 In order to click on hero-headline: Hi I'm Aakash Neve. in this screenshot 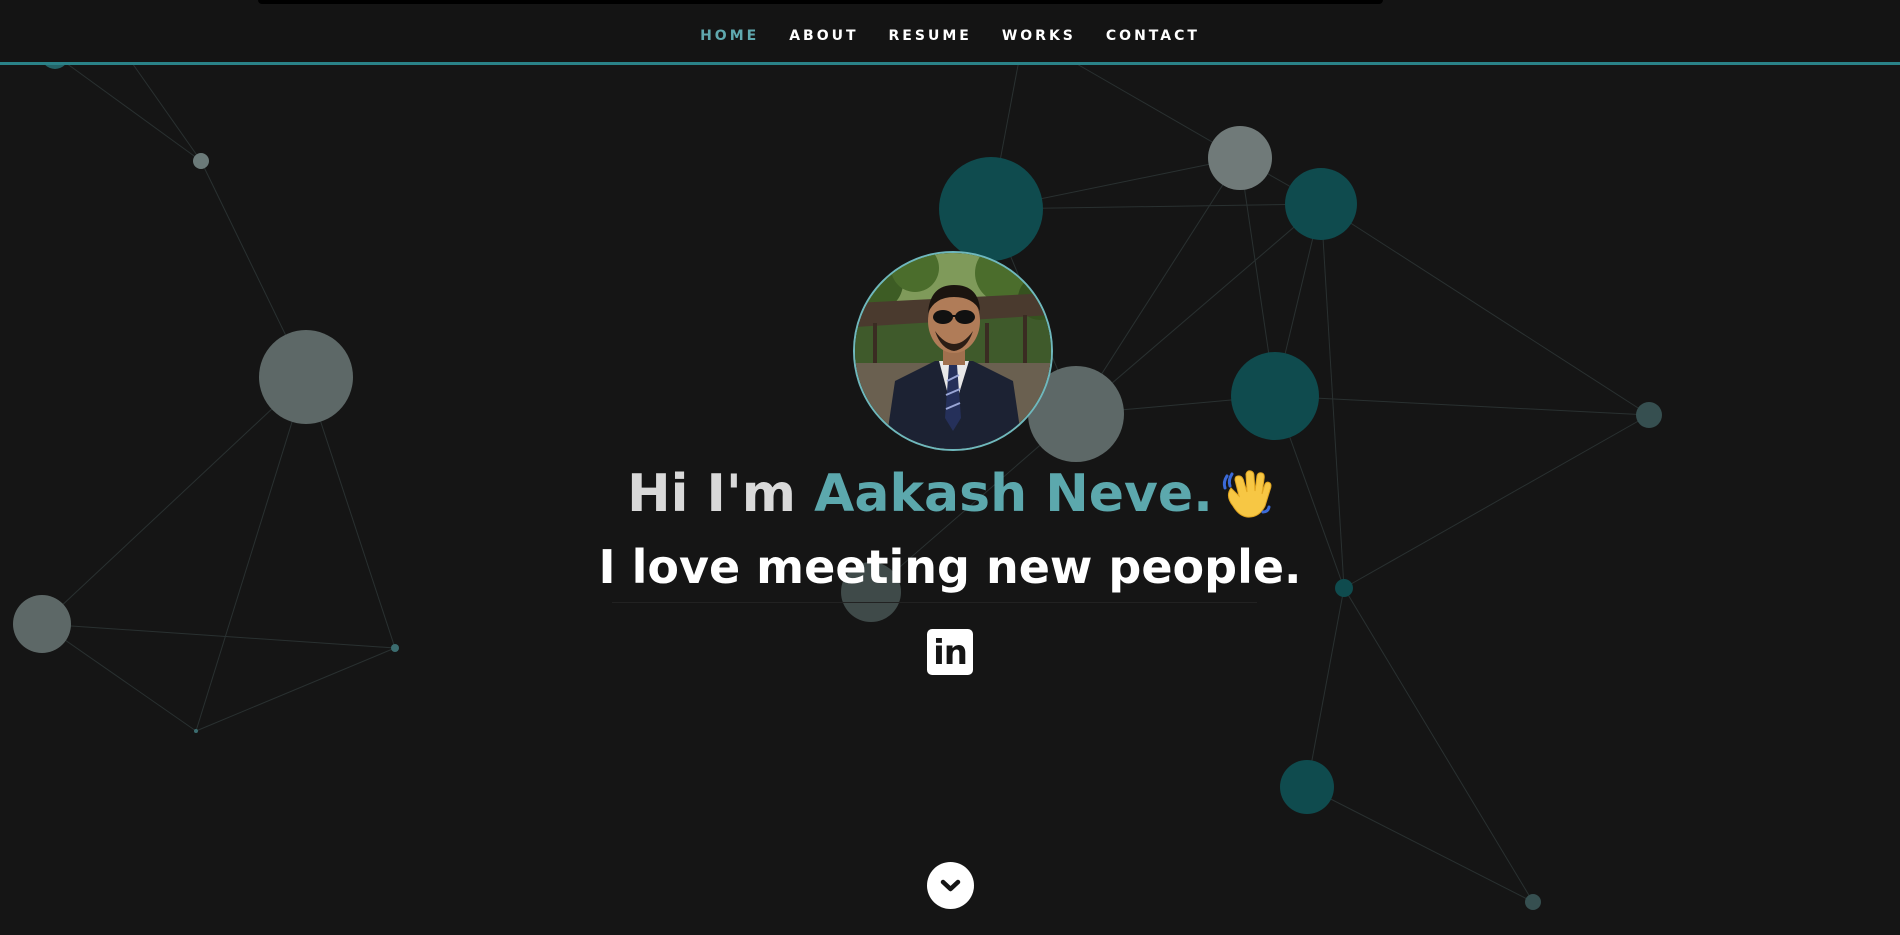, I will do `click(950, 494)`.